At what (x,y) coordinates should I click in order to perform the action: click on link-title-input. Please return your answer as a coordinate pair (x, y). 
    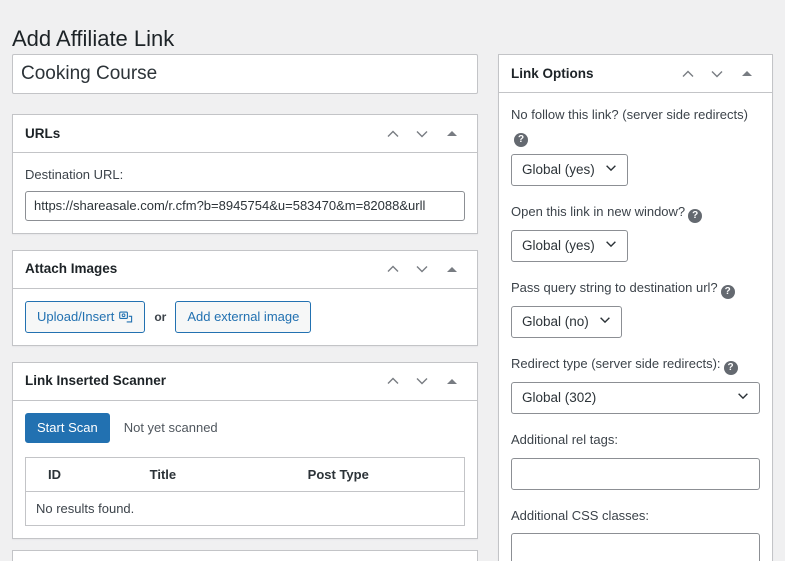
    Looking at the image, I should click on (245, 74).